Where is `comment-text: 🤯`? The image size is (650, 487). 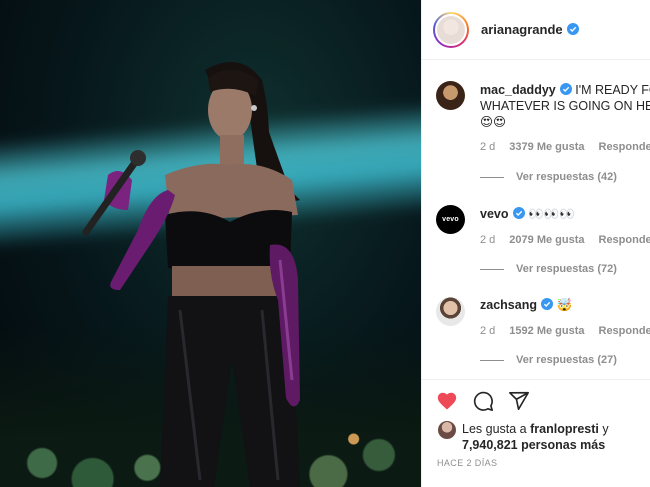
comment-text: 🤯 is located at coordinates (564, 305).